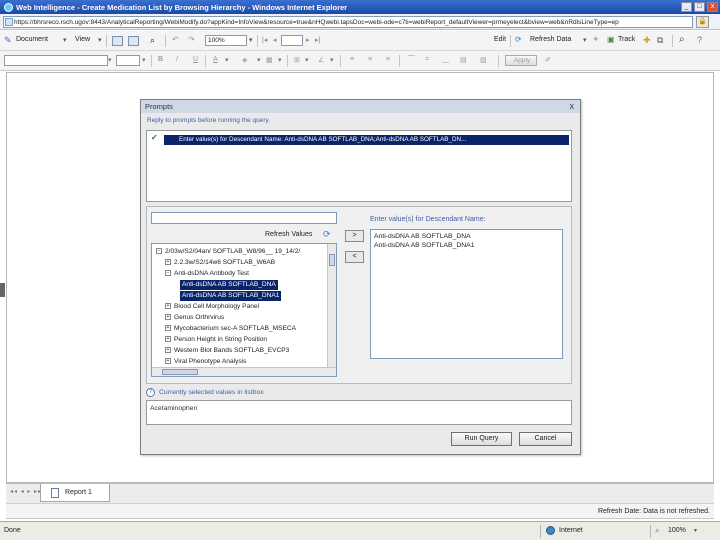 This screenshot has height=540, width=720. What do you see at coordinates (564, 530) in the screenshot?
I see `security-zone: Internet` at bounding box center [564, 530].